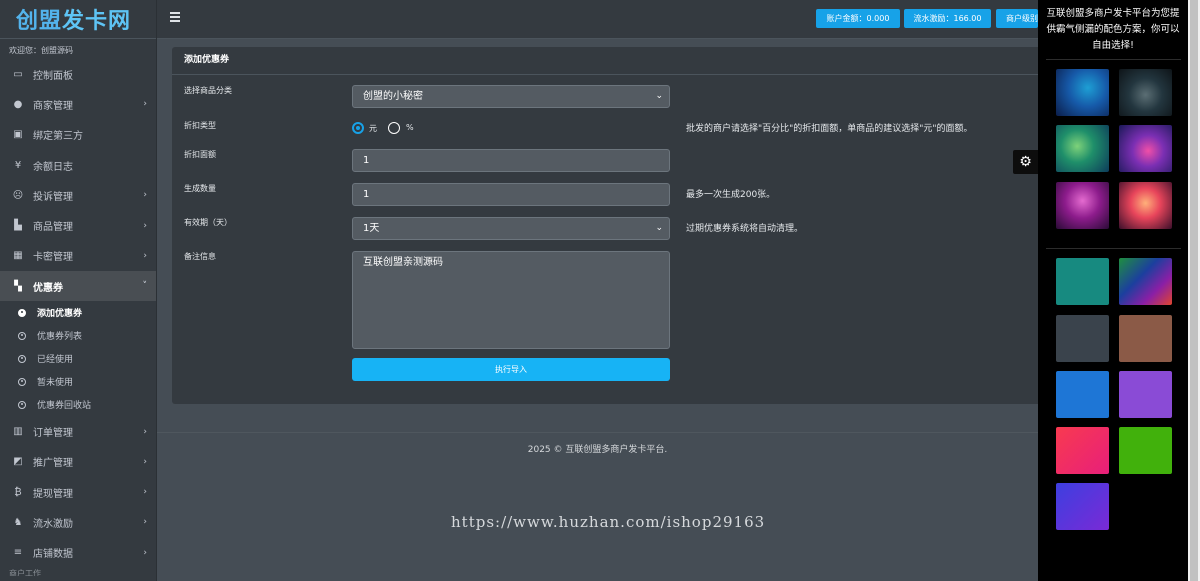 The image size is (1200, 581). Describe the element at coordinates (78, 381) in the screenshot. I see `sidebar-subitem: 暂未使用` at that location.